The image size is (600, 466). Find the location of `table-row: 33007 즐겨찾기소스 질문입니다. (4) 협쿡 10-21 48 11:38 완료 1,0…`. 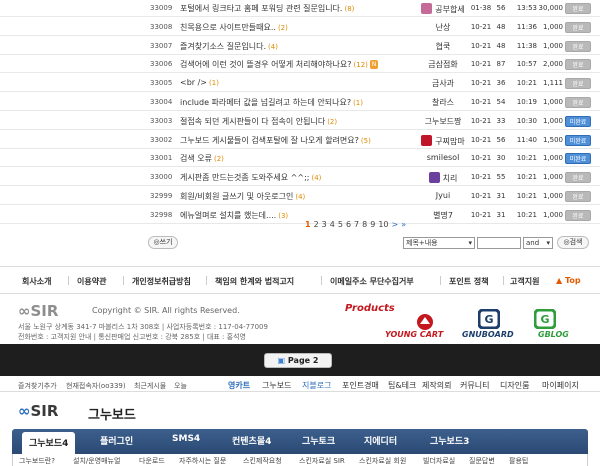

table-row: 33007 즐겨찾기소스 질문입니다. (4) 협쿡 10-21 48 11:38 완료 1,0… is located at coordinates (300, 46).